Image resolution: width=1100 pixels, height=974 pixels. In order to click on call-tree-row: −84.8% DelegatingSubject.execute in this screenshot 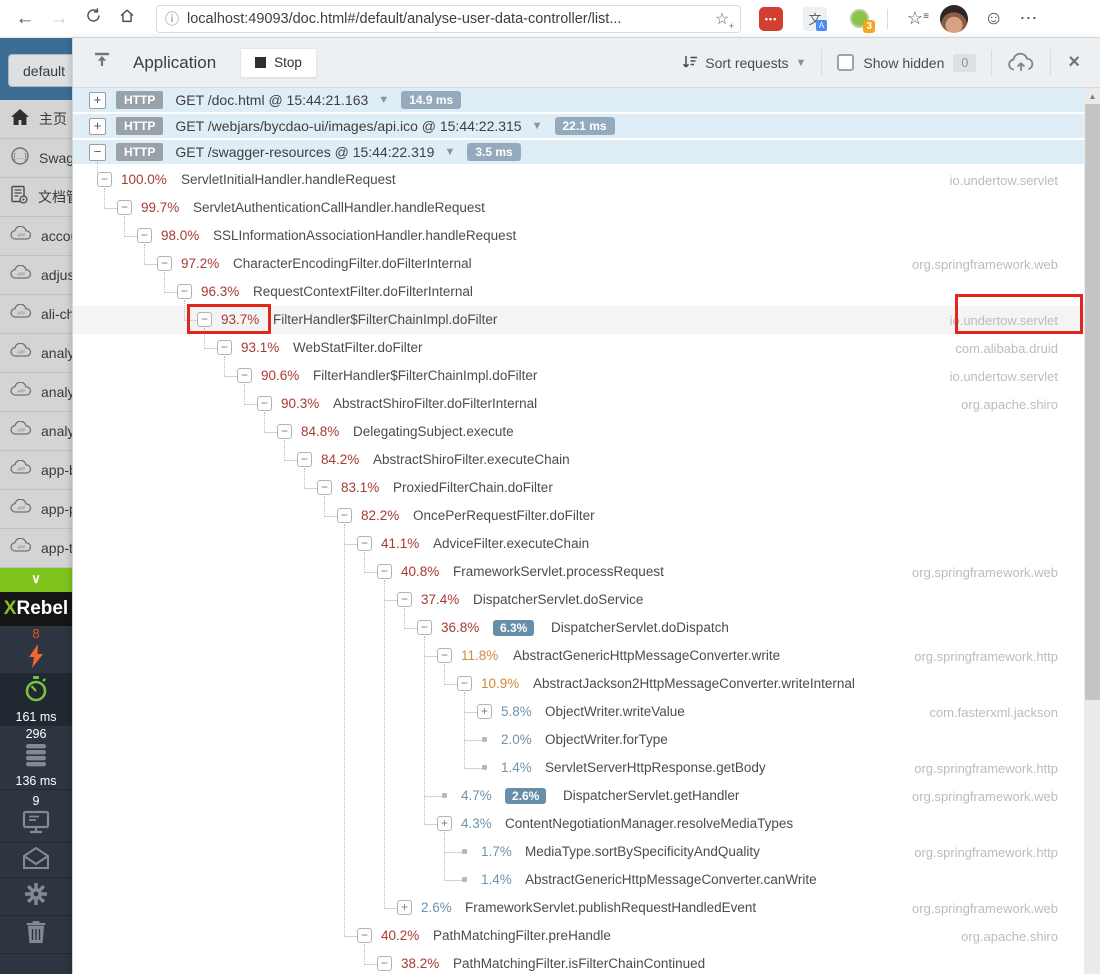, I will do `click(578, 432)`.